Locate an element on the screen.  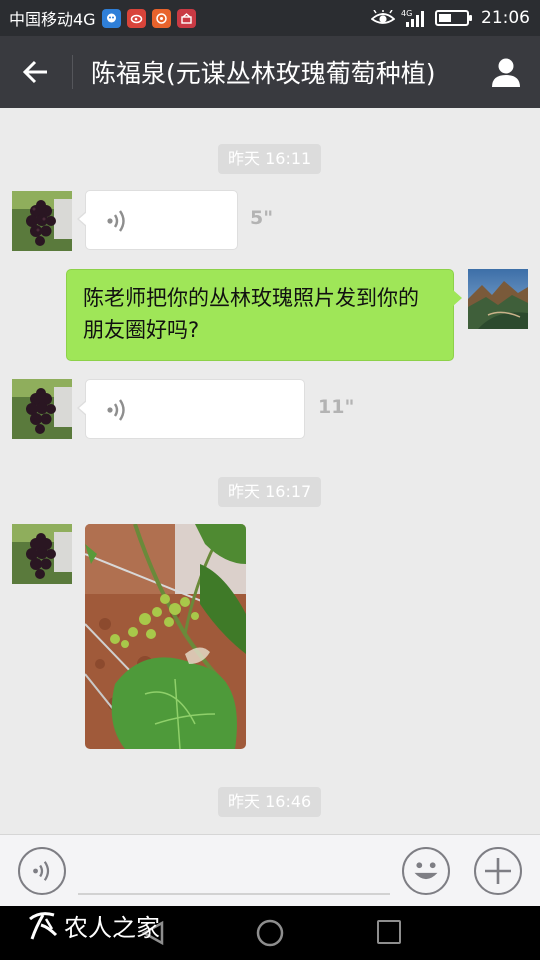
voice-duration: 11" is located at coordinates (336, 407).